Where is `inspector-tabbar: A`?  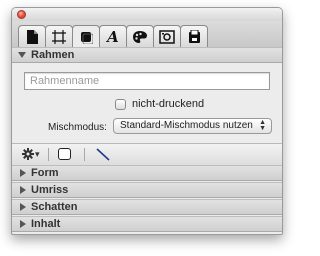 inspector-tabbar: A is located at coordinates (147, 34).